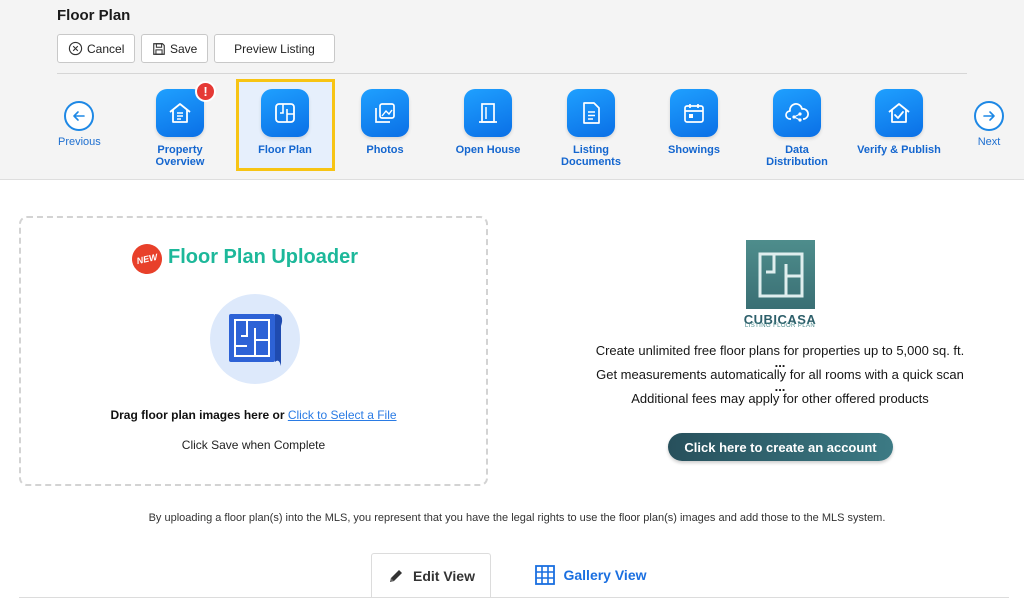 This screenshot has height=614, width=1024. I want to click on step-label: Floor Plan, so click(285, 150).